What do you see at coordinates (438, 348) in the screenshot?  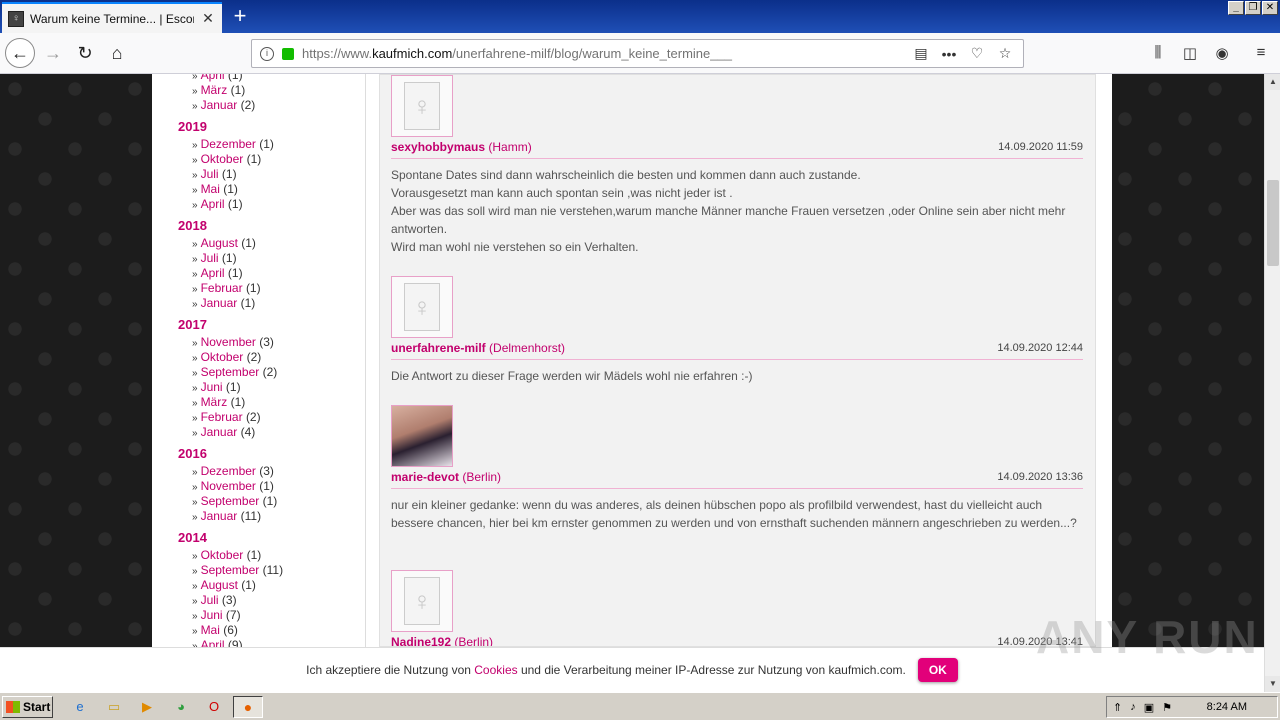 I see `comment-author-link: unerfahrene-milf` at bounding box center [438, 348].